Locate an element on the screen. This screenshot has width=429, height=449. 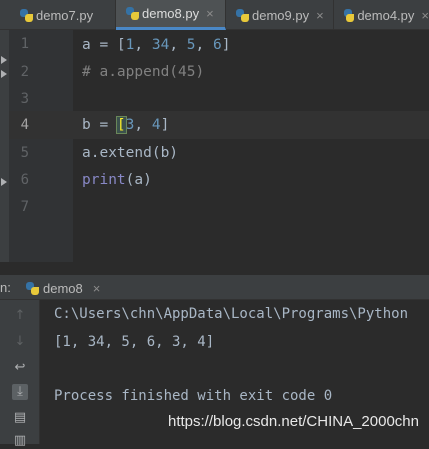
tab-demo4: demo4.py × is located at coordinates (381, 15).